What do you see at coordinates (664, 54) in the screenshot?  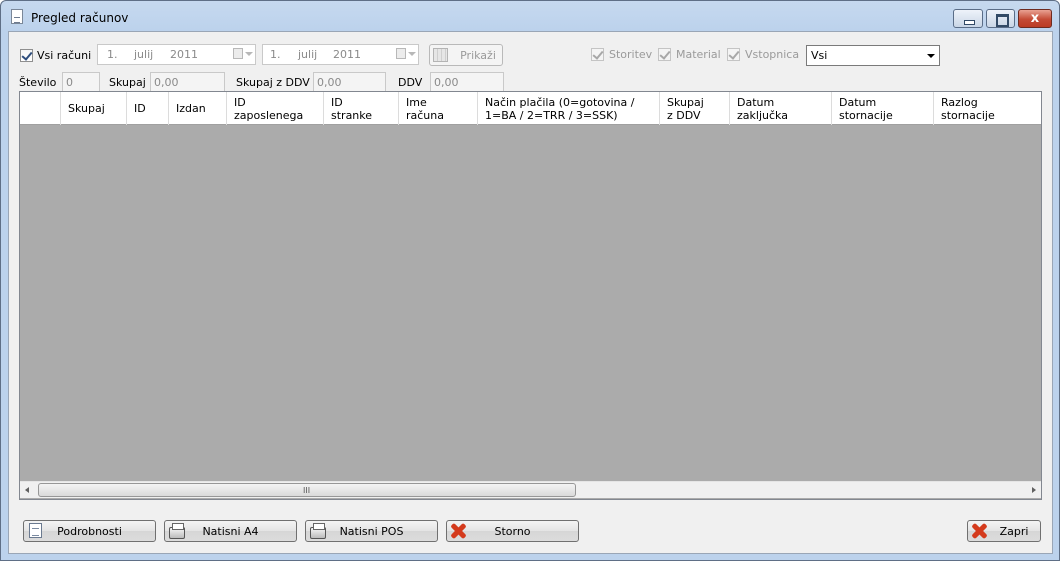 I see `material-checkbox` at bounding box center [664, 54].